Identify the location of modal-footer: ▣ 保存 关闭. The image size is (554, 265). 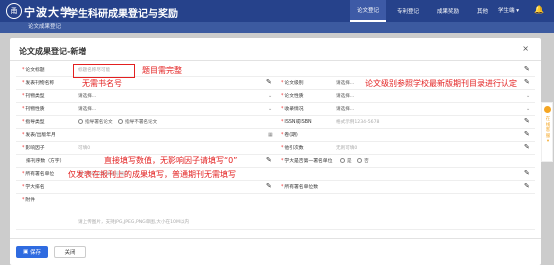
(275, 251).